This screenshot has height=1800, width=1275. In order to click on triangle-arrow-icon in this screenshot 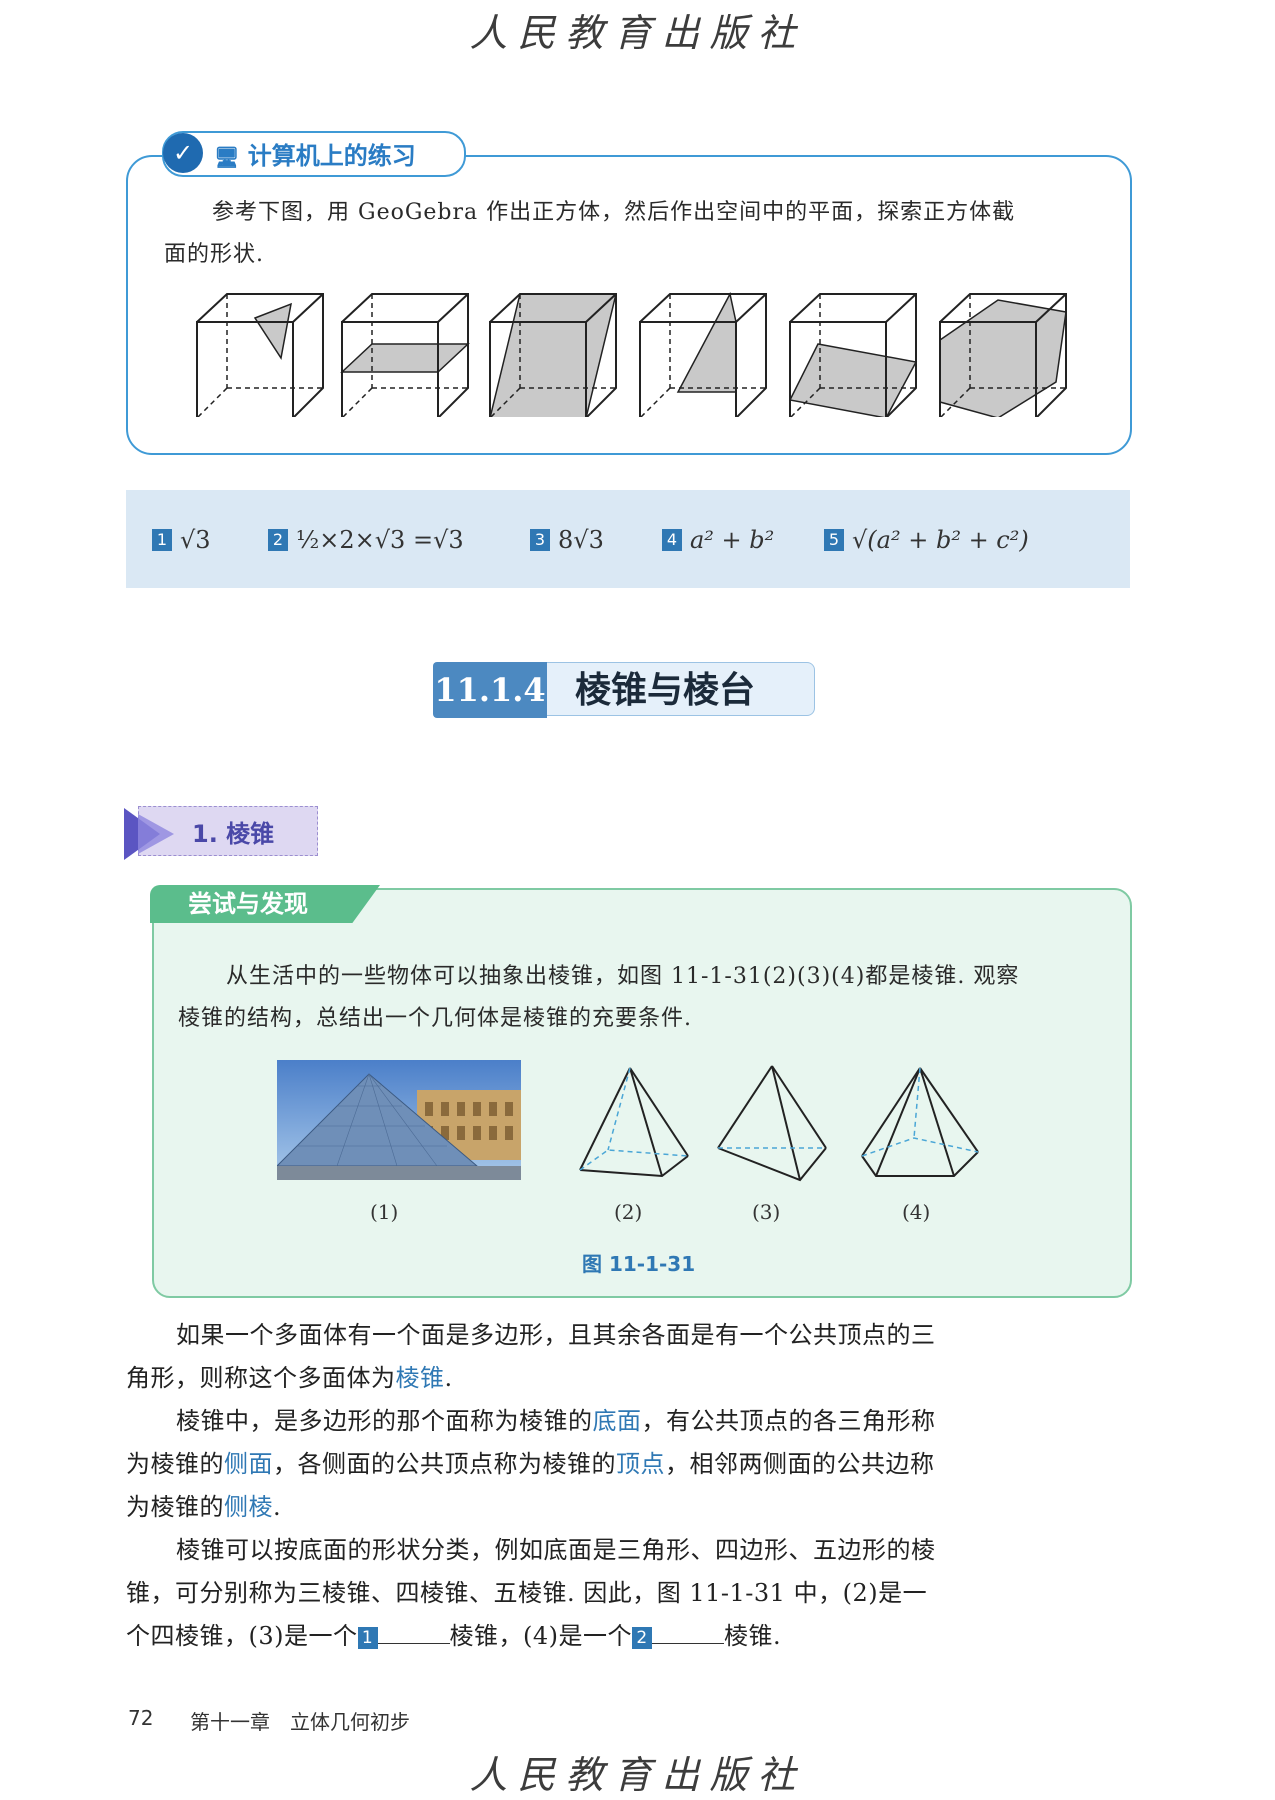, I will do `click(149, 834)`.